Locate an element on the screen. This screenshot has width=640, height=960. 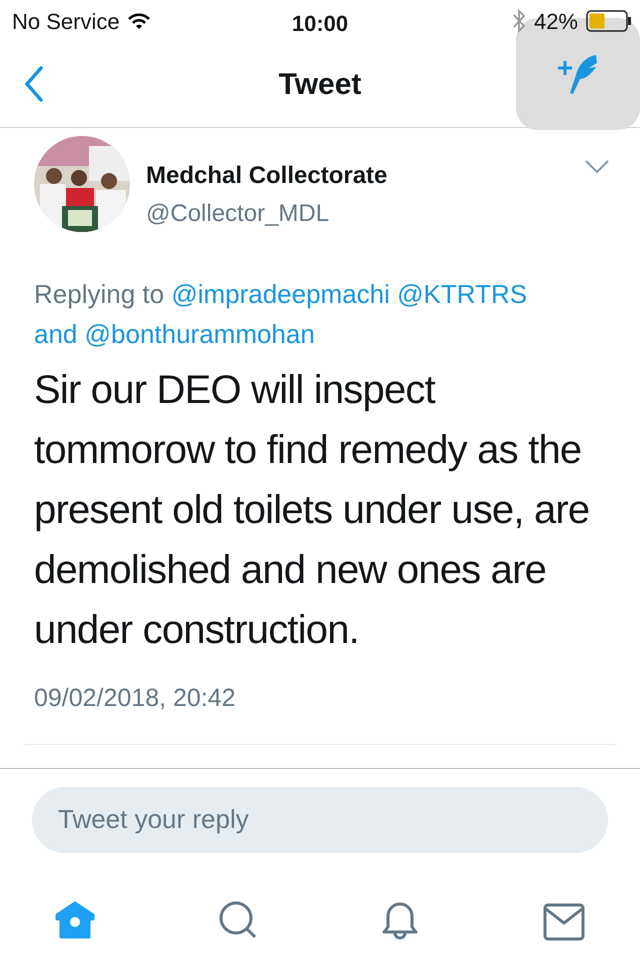
account-name: Medchal Collectorate is located at coordinates (267, 176).